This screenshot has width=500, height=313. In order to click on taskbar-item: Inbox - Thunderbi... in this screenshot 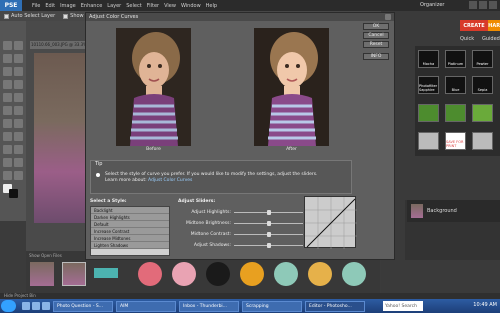, I will do `click(209, 306)`.